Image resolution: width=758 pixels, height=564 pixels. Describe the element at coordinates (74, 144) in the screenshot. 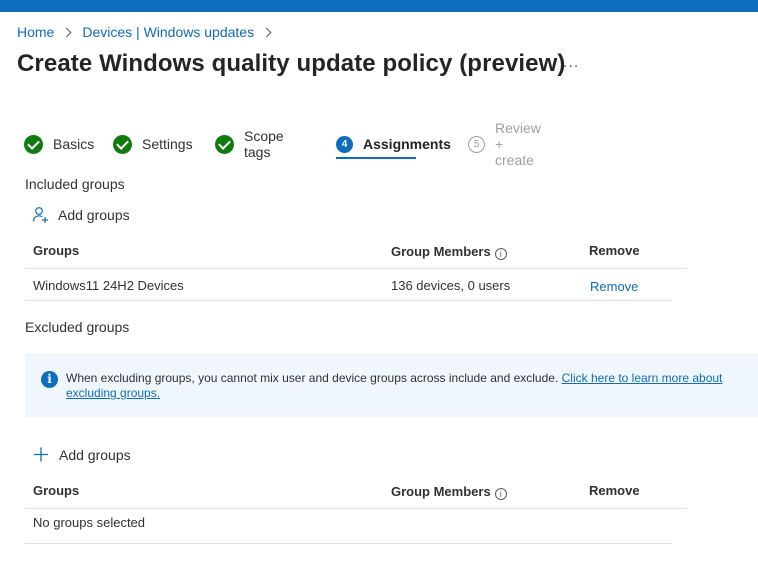

I see `step-label: Basics` at that location.